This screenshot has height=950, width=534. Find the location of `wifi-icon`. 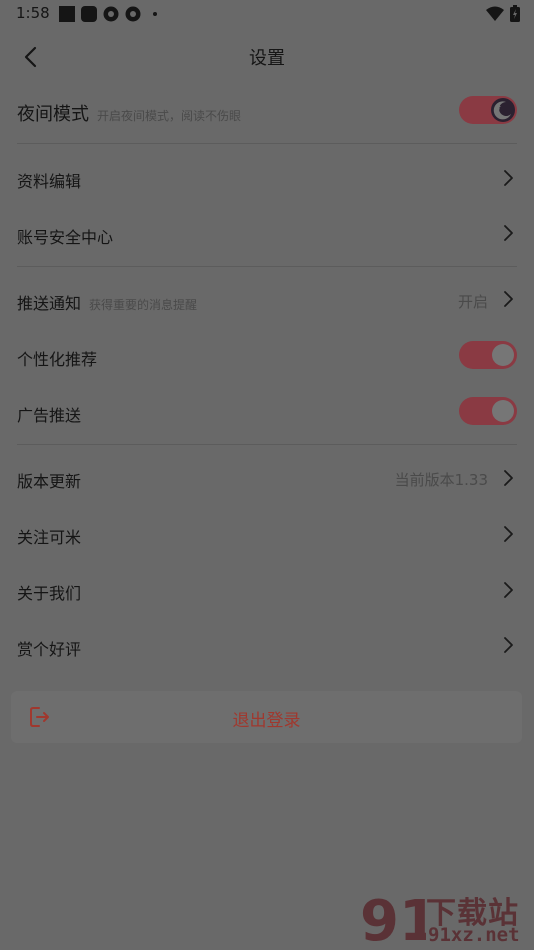

wifi-icon is located at coordinates (495, 13).